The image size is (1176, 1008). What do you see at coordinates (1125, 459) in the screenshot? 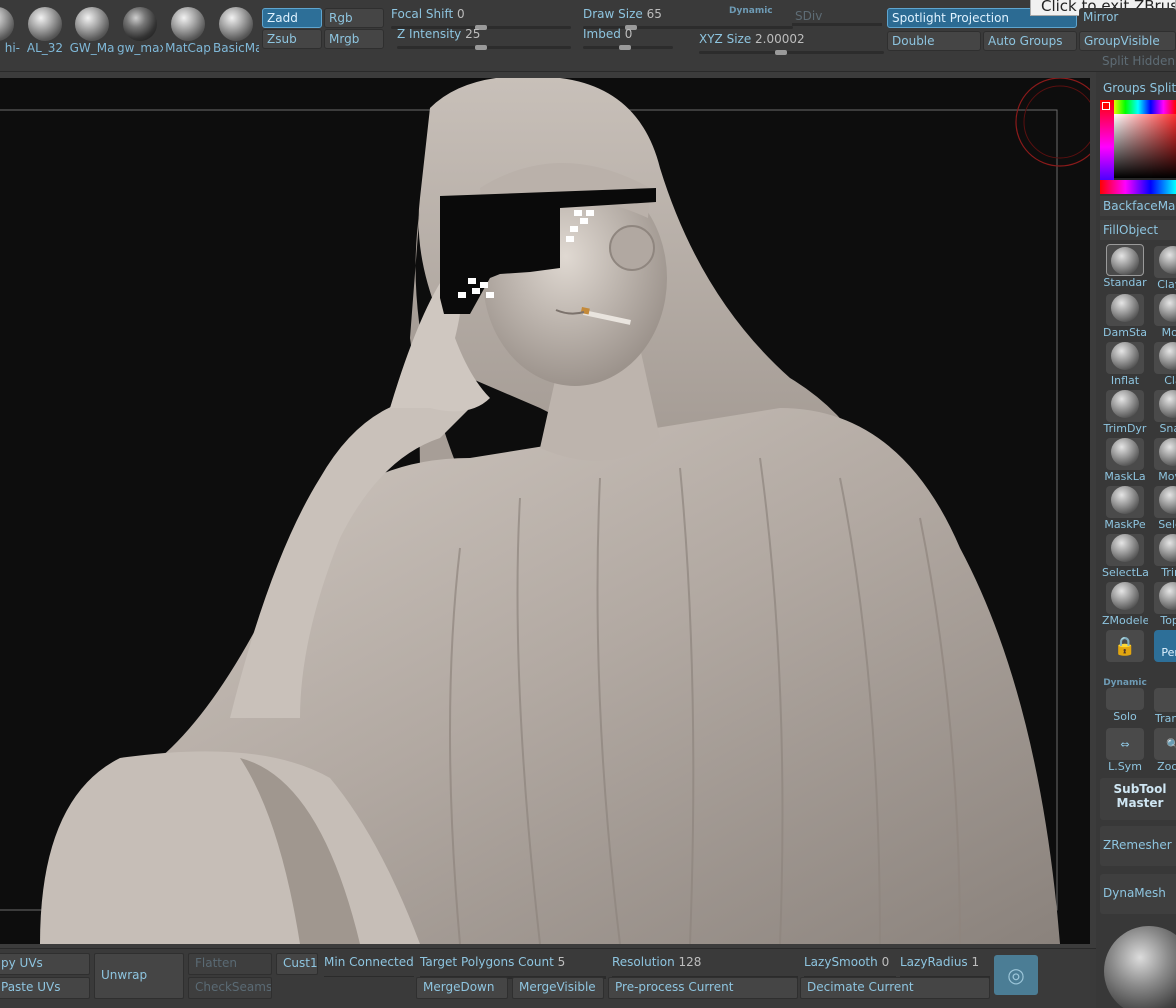
I see `brush-slot: MaskLa` at bounding box center [1125, 459].